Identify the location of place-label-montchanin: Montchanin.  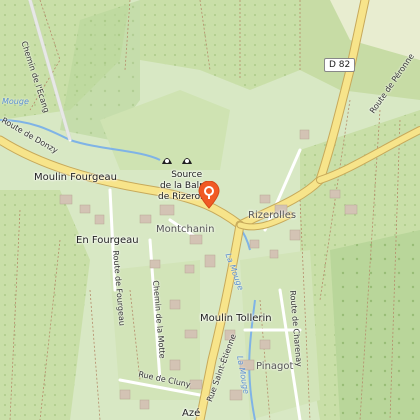
(185, 229).